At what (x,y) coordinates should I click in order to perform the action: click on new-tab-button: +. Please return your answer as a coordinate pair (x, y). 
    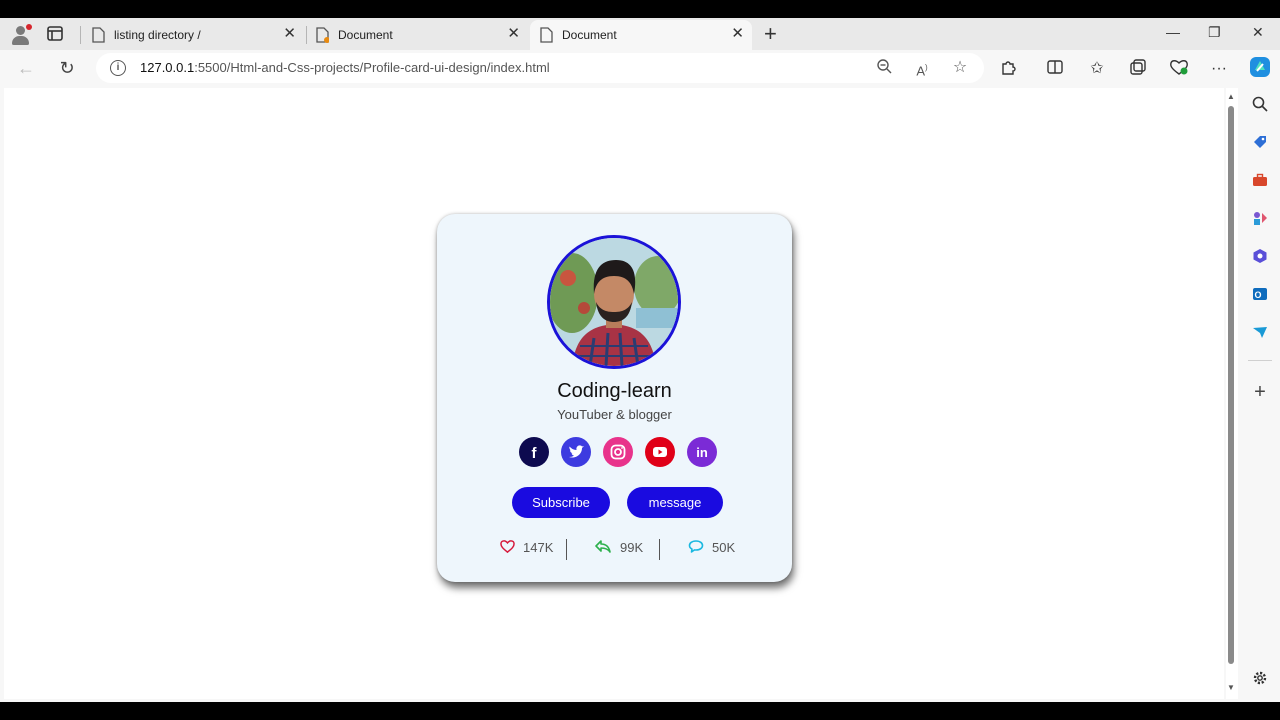
    Looking at the image, I should click on (770, 34).